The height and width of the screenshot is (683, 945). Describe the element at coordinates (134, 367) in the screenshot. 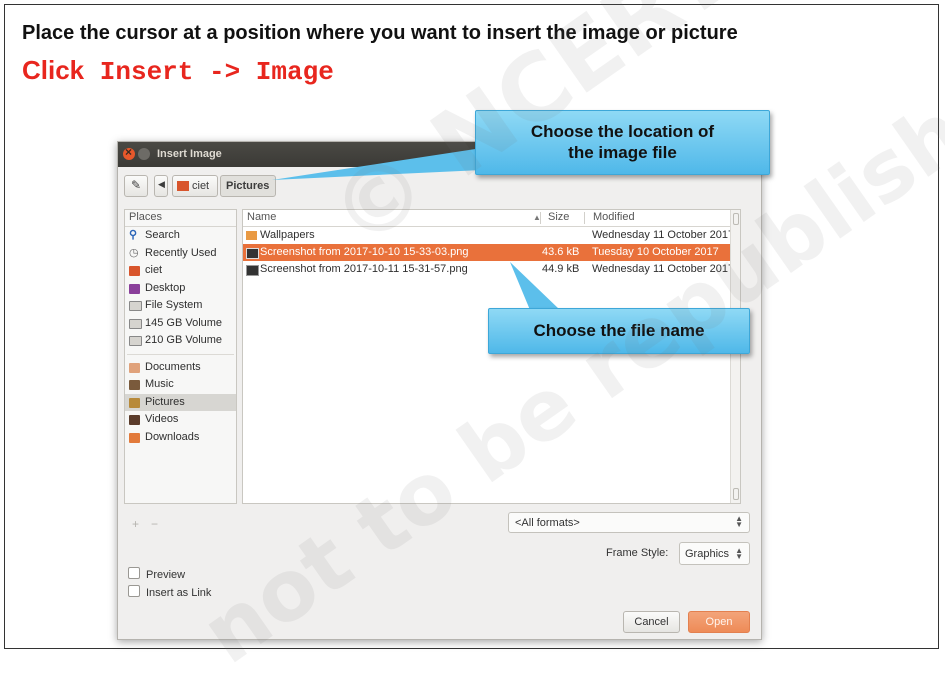

I see `documents-folder-icon` at that location.